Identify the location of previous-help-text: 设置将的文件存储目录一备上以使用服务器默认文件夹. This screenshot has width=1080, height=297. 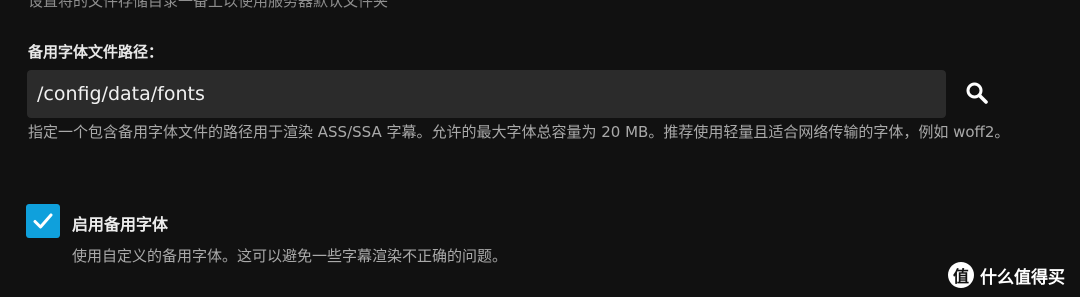
(208, 5).